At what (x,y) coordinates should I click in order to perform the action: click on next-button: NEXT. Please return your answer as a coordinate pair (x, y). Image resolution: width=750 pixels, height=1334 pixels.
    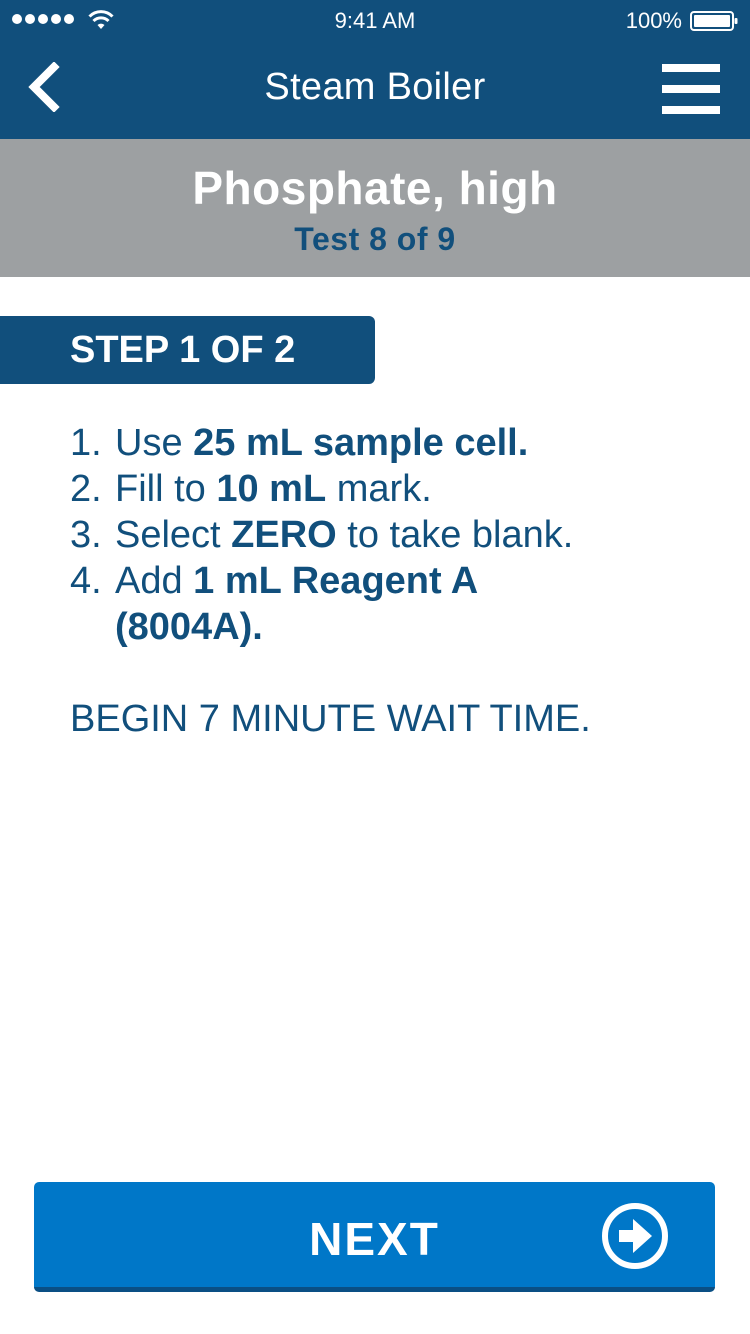
    Looking at the image, I should click on (374, 1237).